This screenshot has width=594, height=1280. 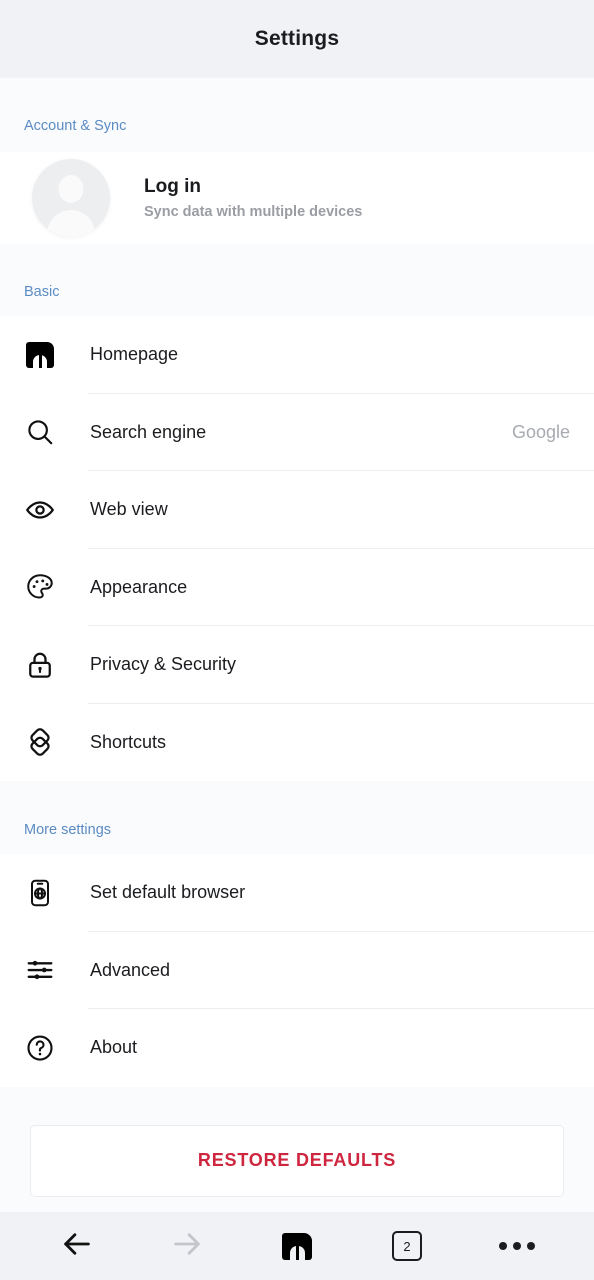 I want to click on avatar, so click(x=71, y=198).